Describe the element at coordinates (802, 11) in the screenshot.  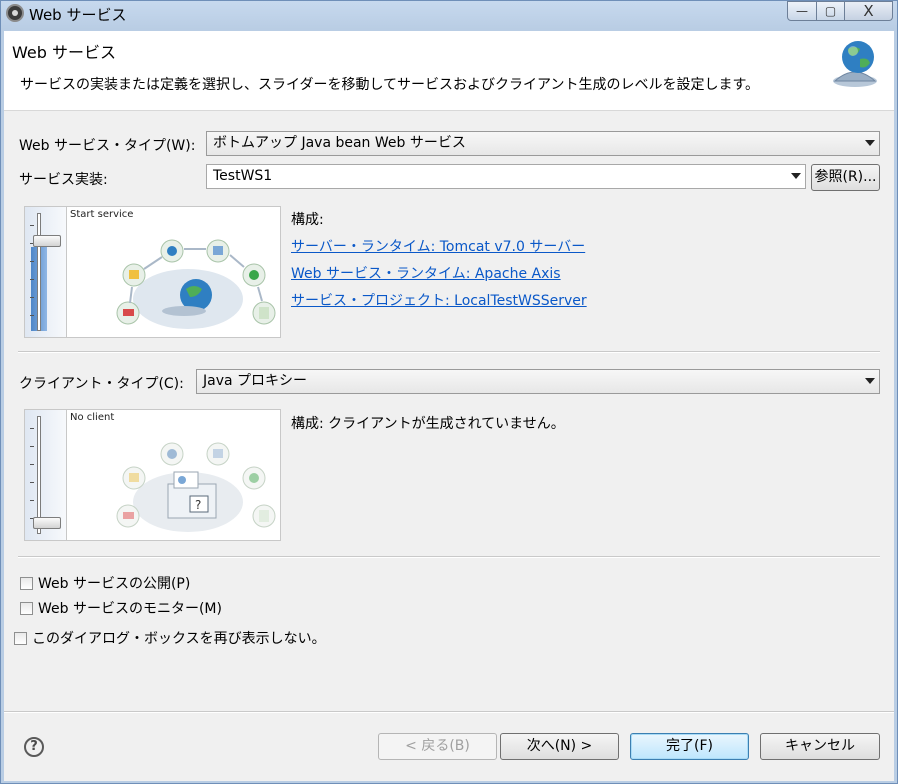
I see `minimize-button: —` at that location.